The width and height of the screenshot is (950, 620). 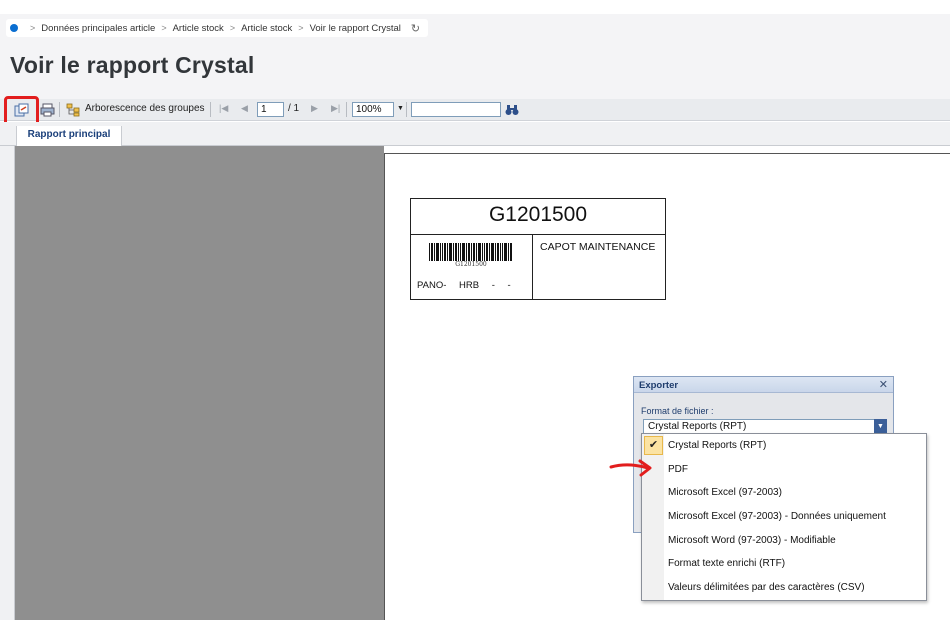 I want to click on checkmark-icon: ✔, so click(x=653, y=445).